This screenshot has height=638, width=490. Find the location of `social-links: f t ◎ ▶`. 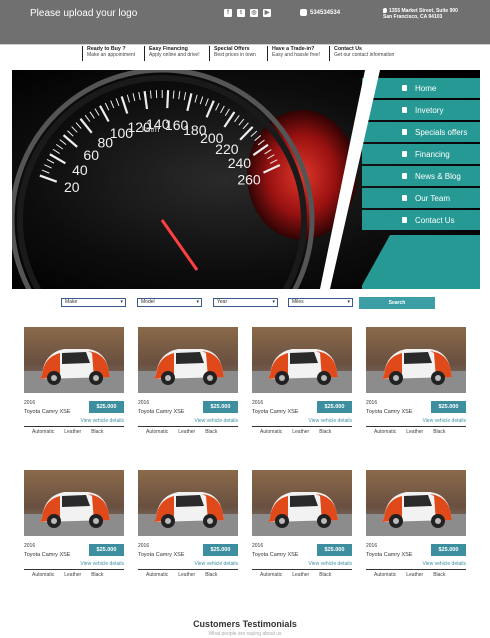

social-links: f t ◎ ▶ is located at coordinates (247, 13).